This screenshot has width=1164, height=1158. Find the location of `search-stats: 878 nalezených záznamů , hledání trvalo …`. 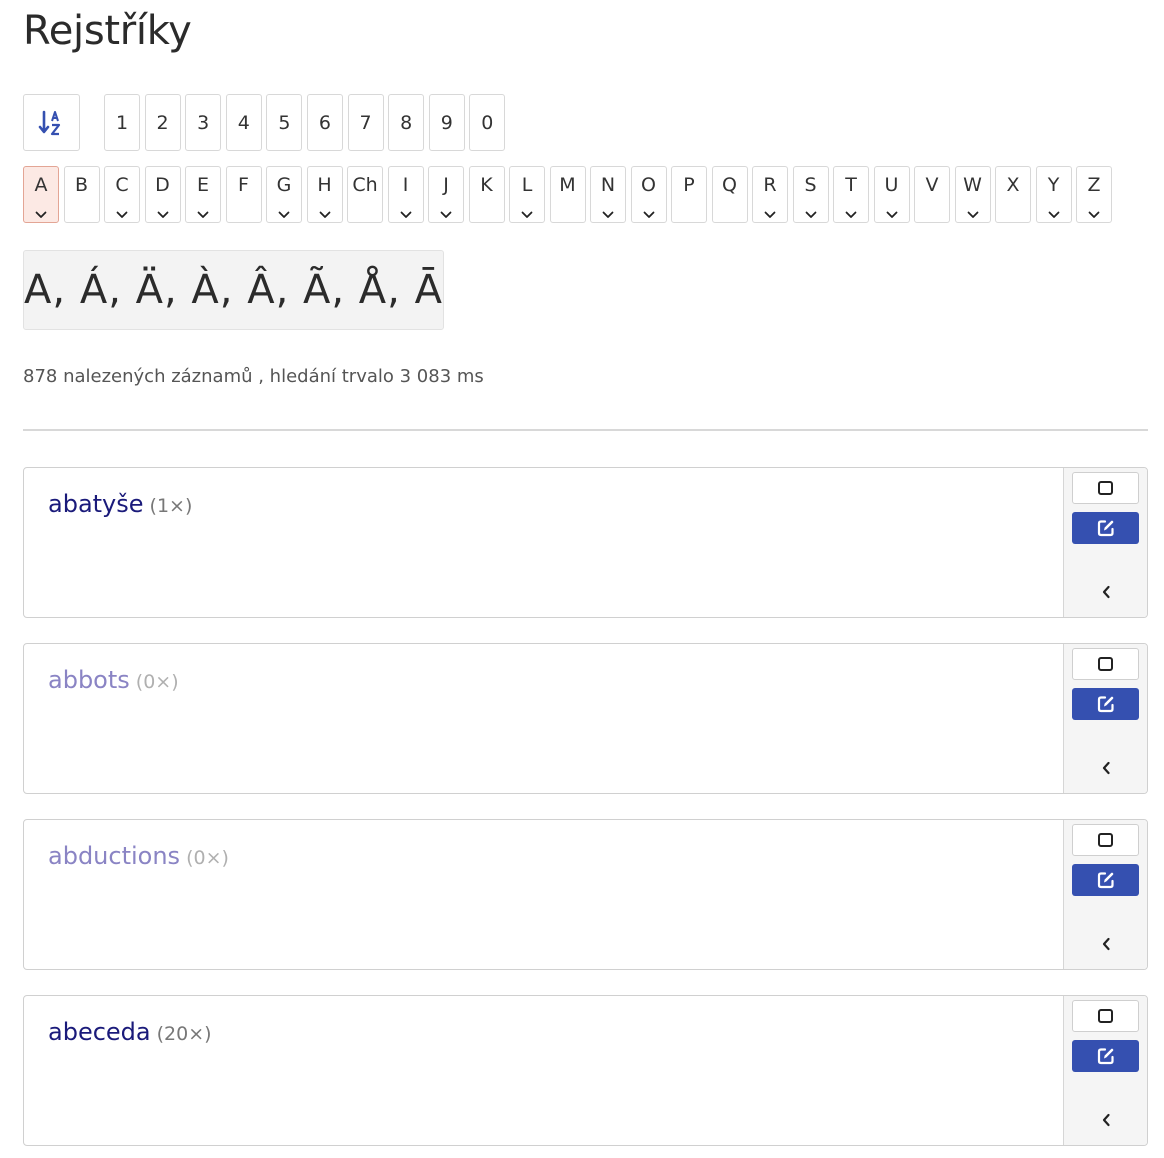

search-stats: 878 nalezených záznamů , hledání trvalo … is located at coordinates (253, 376).